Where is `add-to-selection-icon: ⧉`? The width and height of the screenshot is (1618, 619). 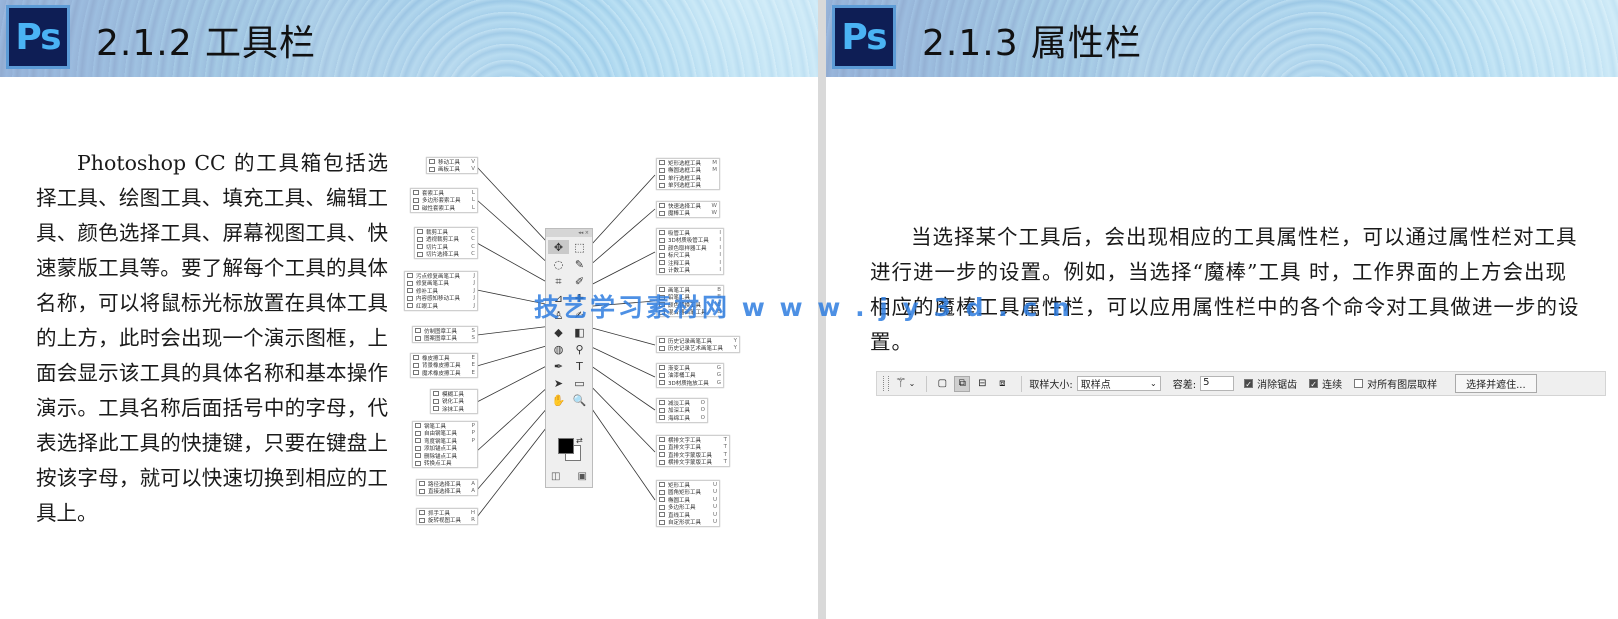 add-to-selection-icon: ⧉ is located at coordinates (962, 383).